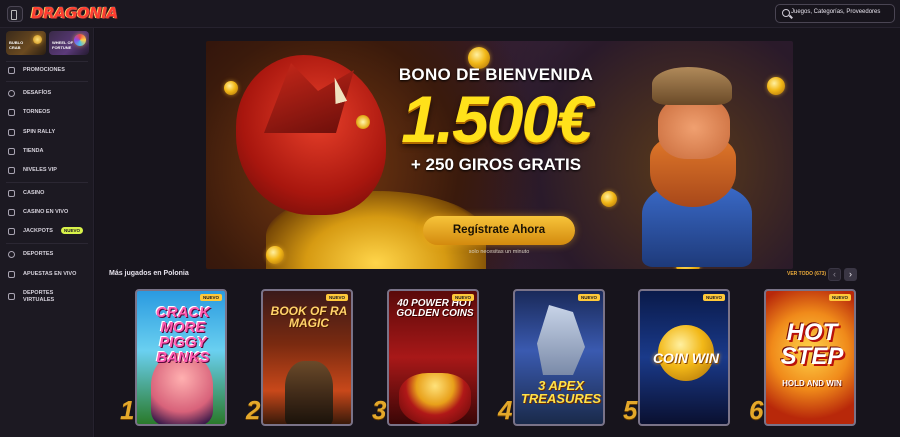  I want to click on sidebar-item-label: NIVELES VIP, so click(40, 170).